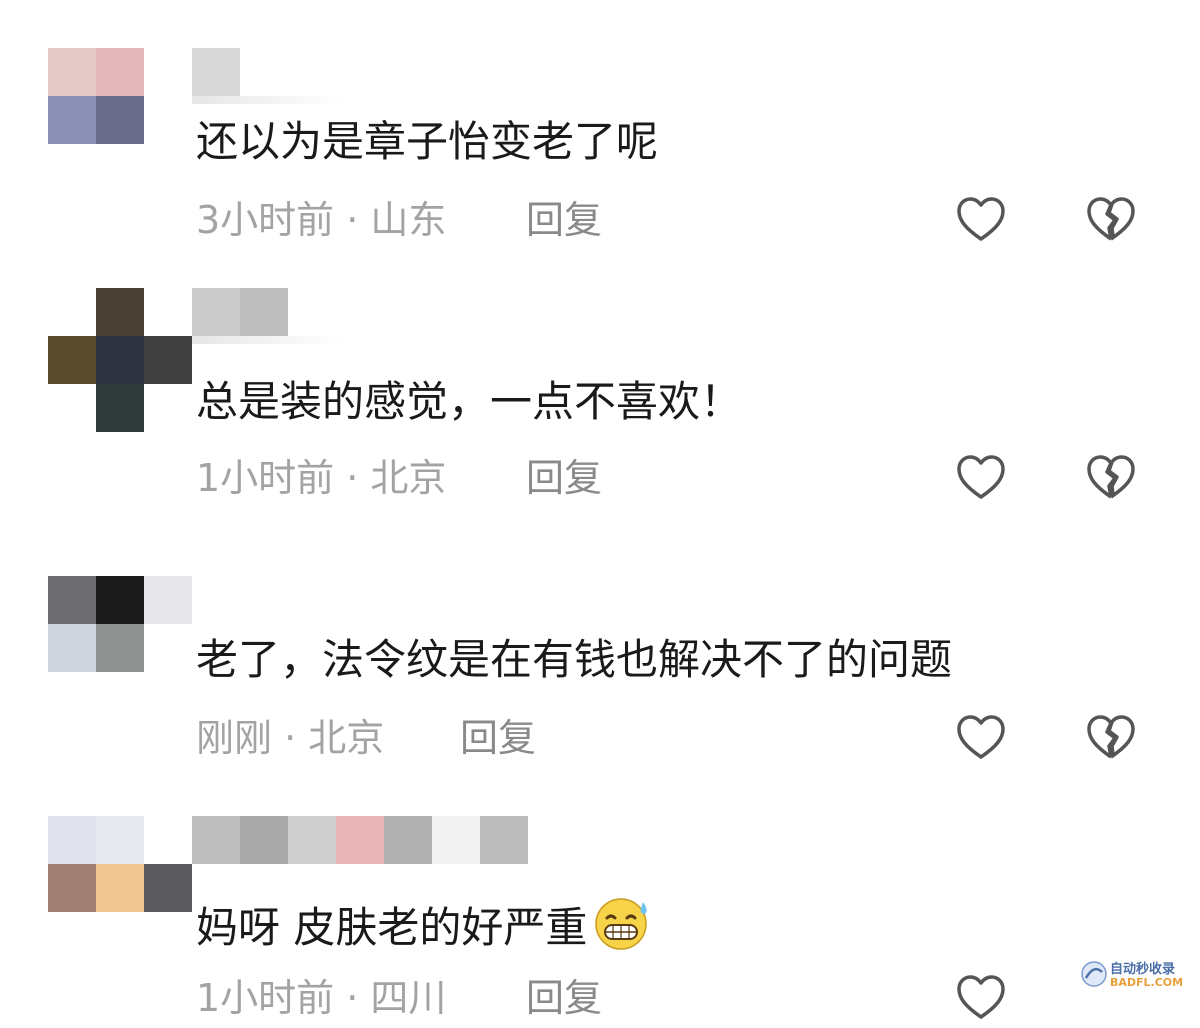 The height and width of the screenshot is (1028, 1200). I want to click on comment-text-content: 妈呀 皮肤老的好严重, so click(392, 927).